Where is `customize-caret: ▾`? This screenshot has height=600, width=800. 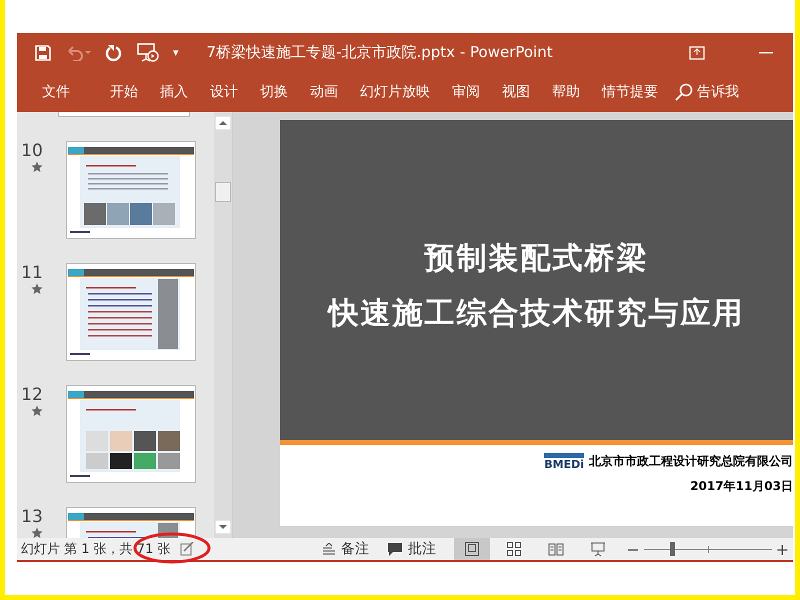
customize-caret: ▾ is located at coordinates (176, 52).